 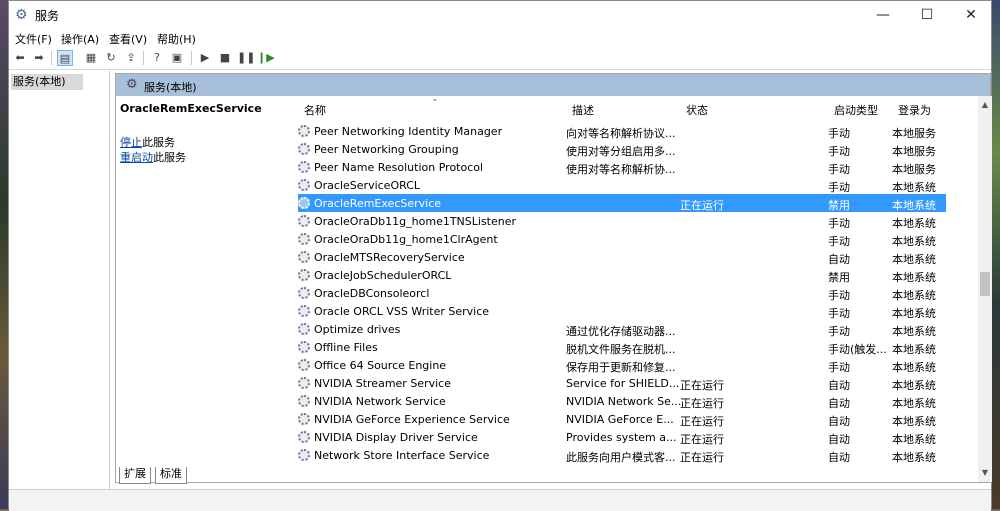 What do you see at coordinates (47, 82) in the screenshot?
I see `tree-item-services-local: 服务(本地)` at bounding box center [47, 82].